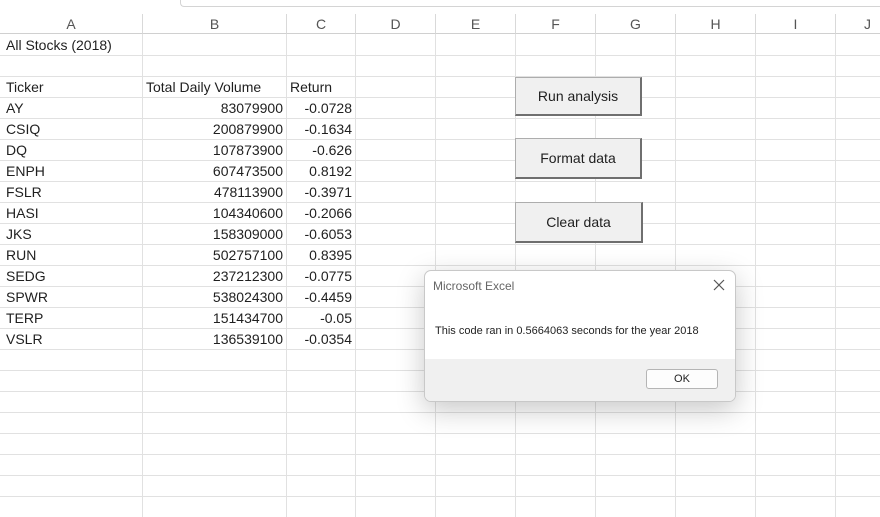  What do you see at coordinates (578, 96) in the screenshot?
I see `run-analysis-button: Run analysis` at bounding box center [578, 96].